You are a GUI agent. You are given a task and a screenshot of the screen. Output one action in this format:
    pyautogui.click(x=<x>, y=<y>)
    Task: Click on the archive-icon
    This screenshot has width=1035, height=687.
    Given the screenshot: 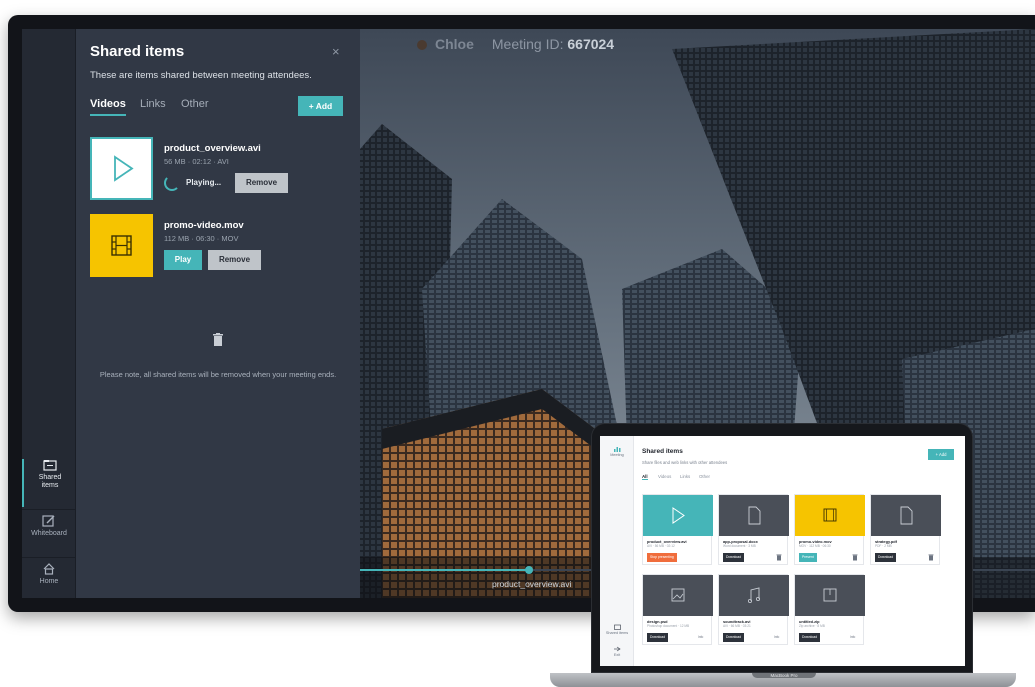 What is the action you would take?
    pyautogui.click(x=830, y=595)
    